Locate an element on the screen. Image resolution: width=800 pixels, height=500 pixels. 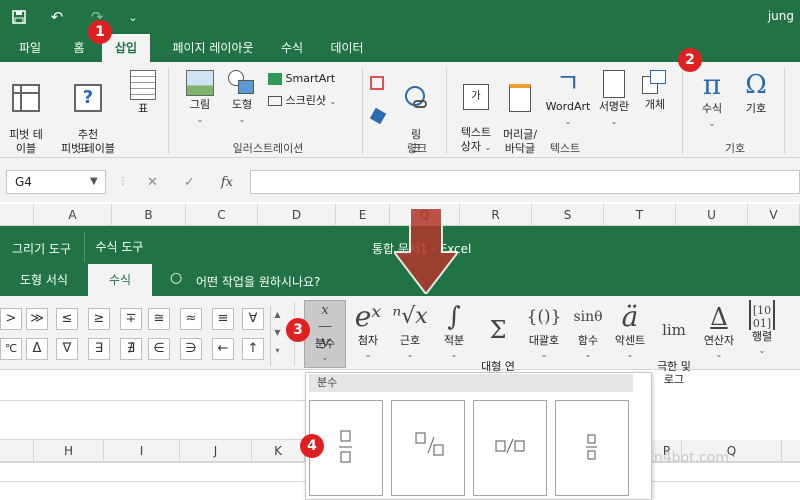
fraction-button: x ― y 분수 ⌄ is located at coordinates (325, 334).